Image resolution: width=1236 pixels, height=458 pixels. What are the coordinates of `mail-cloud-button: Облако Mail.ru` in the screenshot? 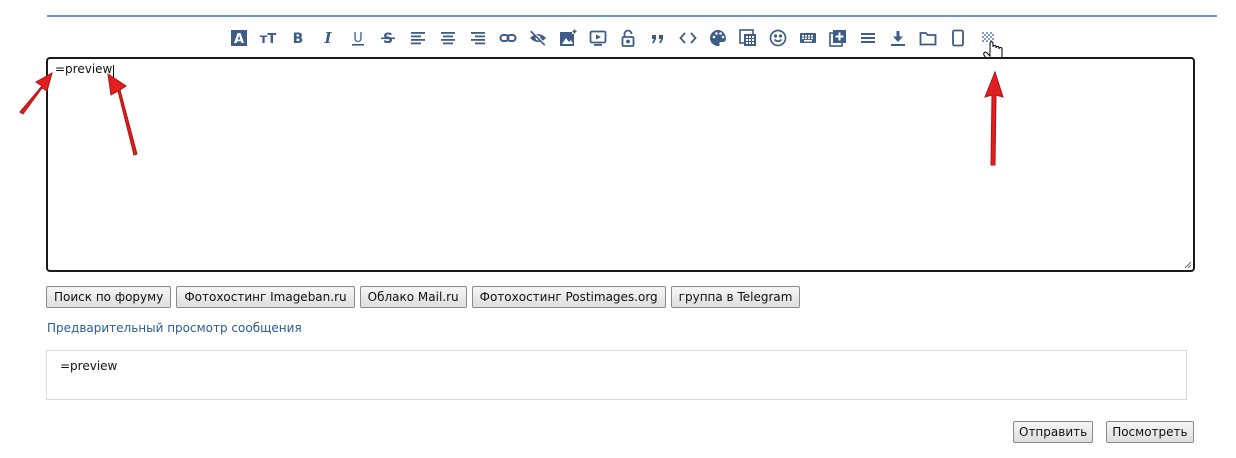 It's located at (413, 297).